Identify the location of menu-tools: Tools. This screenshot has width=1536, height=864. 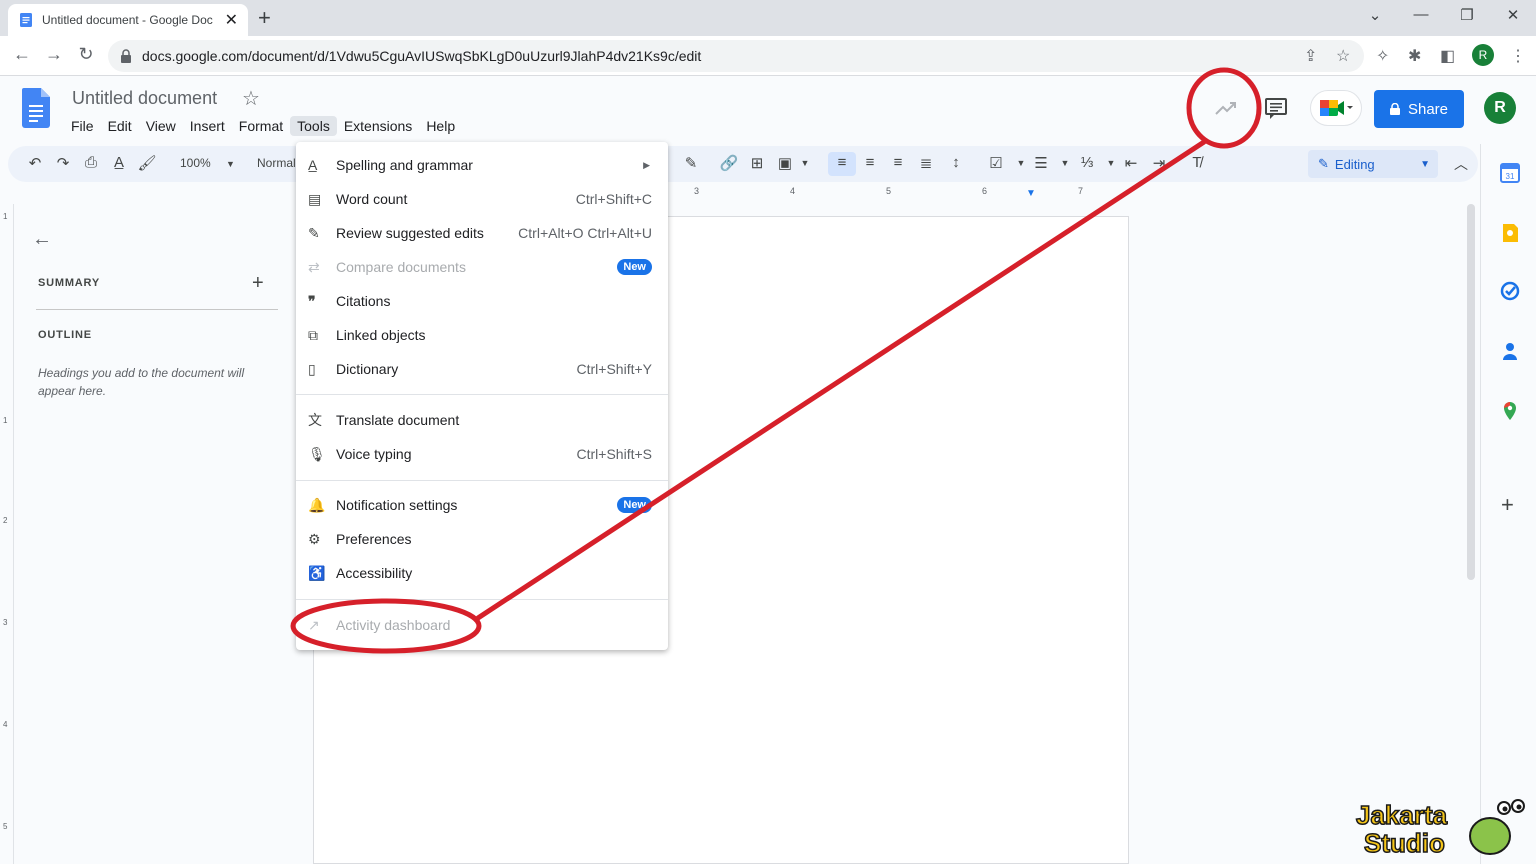
(313, 126).